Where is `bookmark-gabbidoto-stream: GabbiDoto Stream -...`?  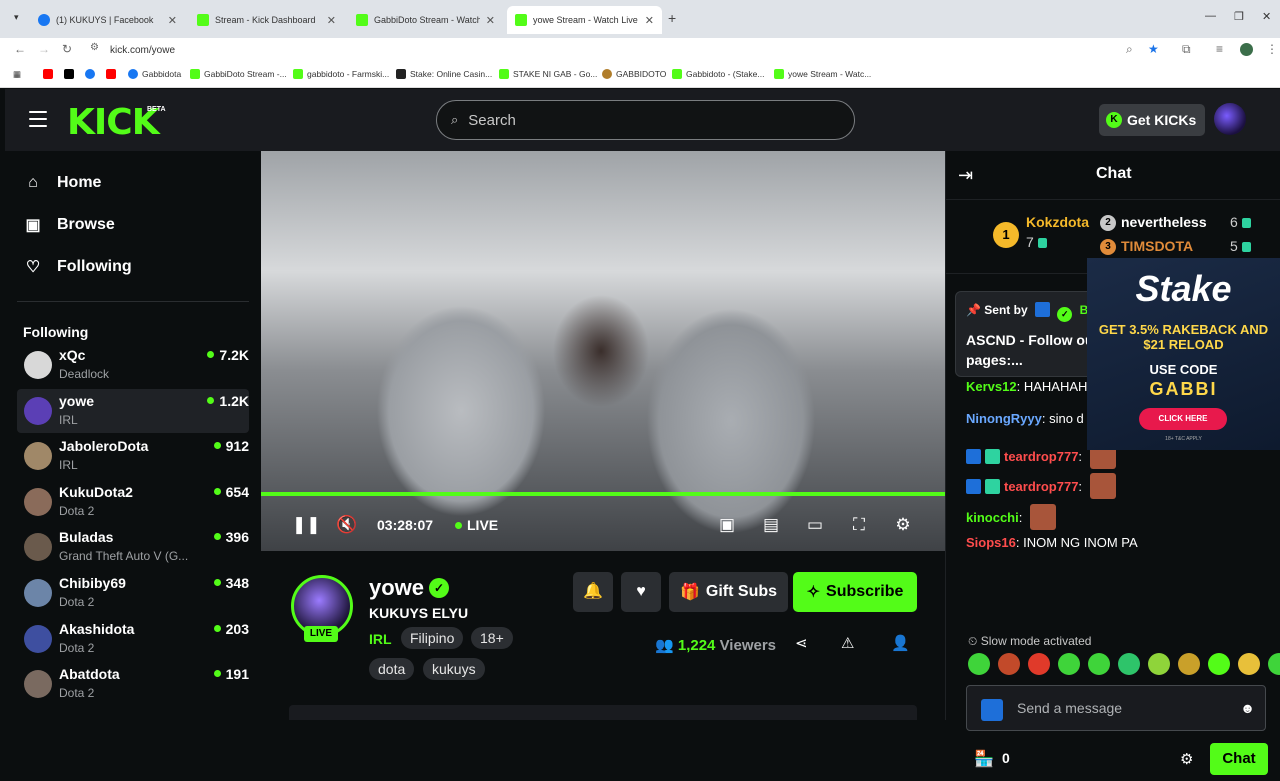 bookmark-gabbidoto-stream: GabbiDoto Stream -... is located at coordinates (238, 74).